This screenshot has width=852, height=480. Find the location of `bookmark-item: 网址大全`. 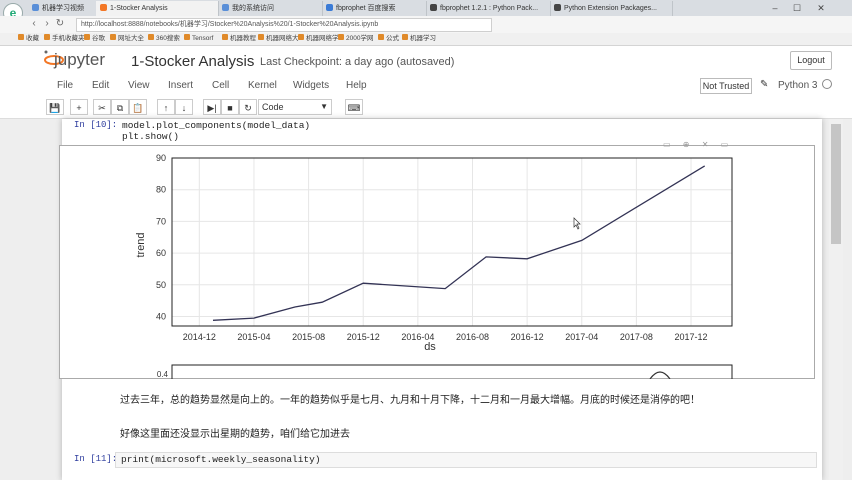

bookmark-item: 网址大全 is located at coordinates (127, 39).